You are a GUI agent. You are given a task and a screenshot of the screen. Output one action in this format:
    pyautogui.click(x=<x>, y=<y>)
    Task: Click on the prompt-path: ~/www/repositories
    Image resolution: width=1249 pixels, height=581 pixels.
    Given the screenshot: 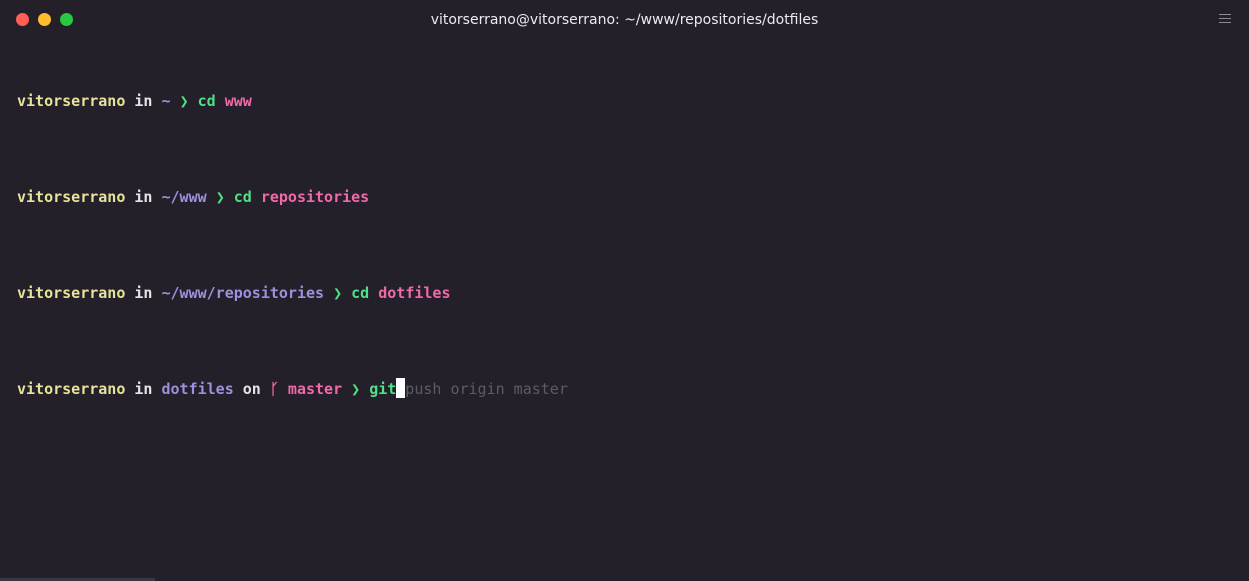 What is the action you would take?
    pyautogui.click(x=243, y=293)
    